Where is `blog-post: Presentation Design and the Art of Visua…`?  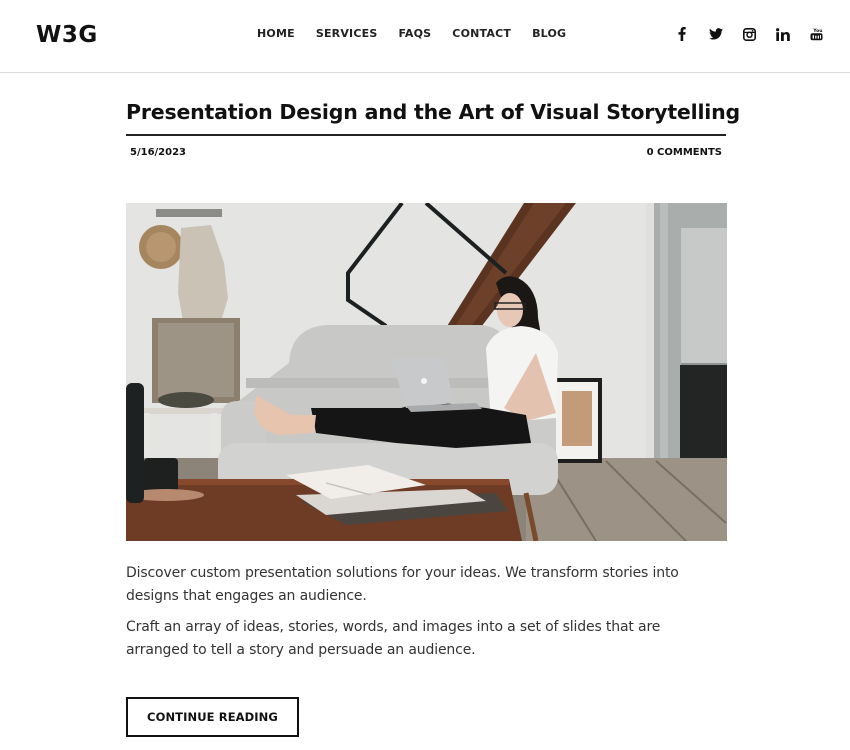
blog-post: Presentation Design and the Art of Visua… is located at coordinates (433, 129).